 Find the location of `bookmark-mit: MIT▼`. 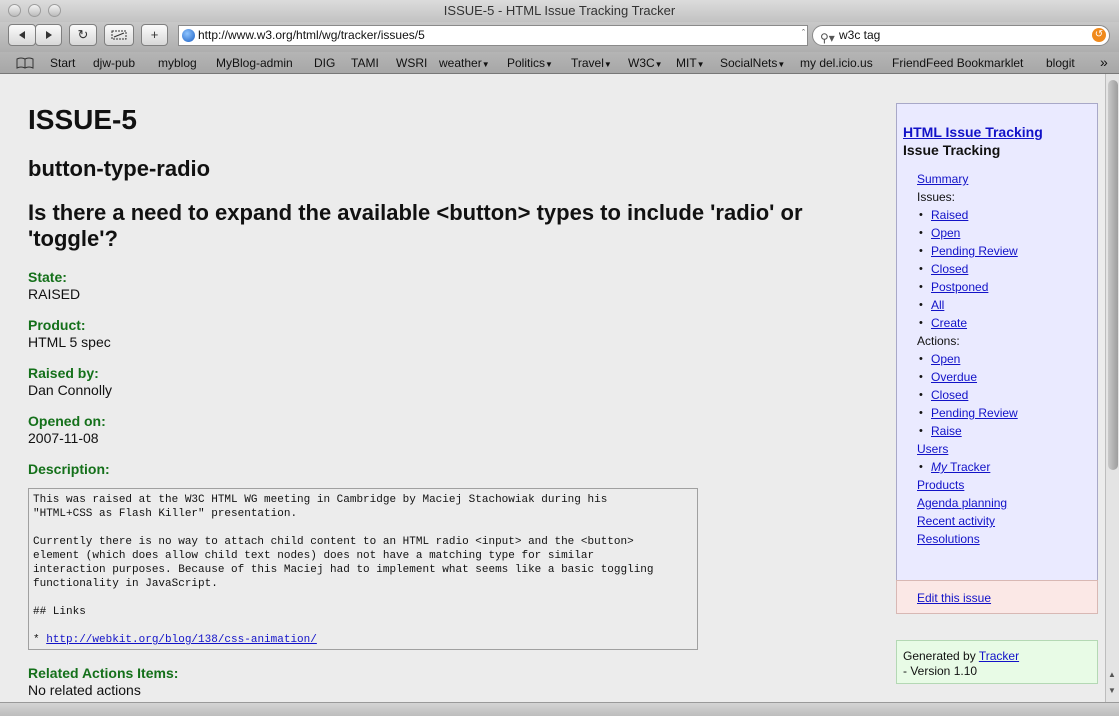

bookmark-mit: MIT▼ is located at coordinates (690, 63).